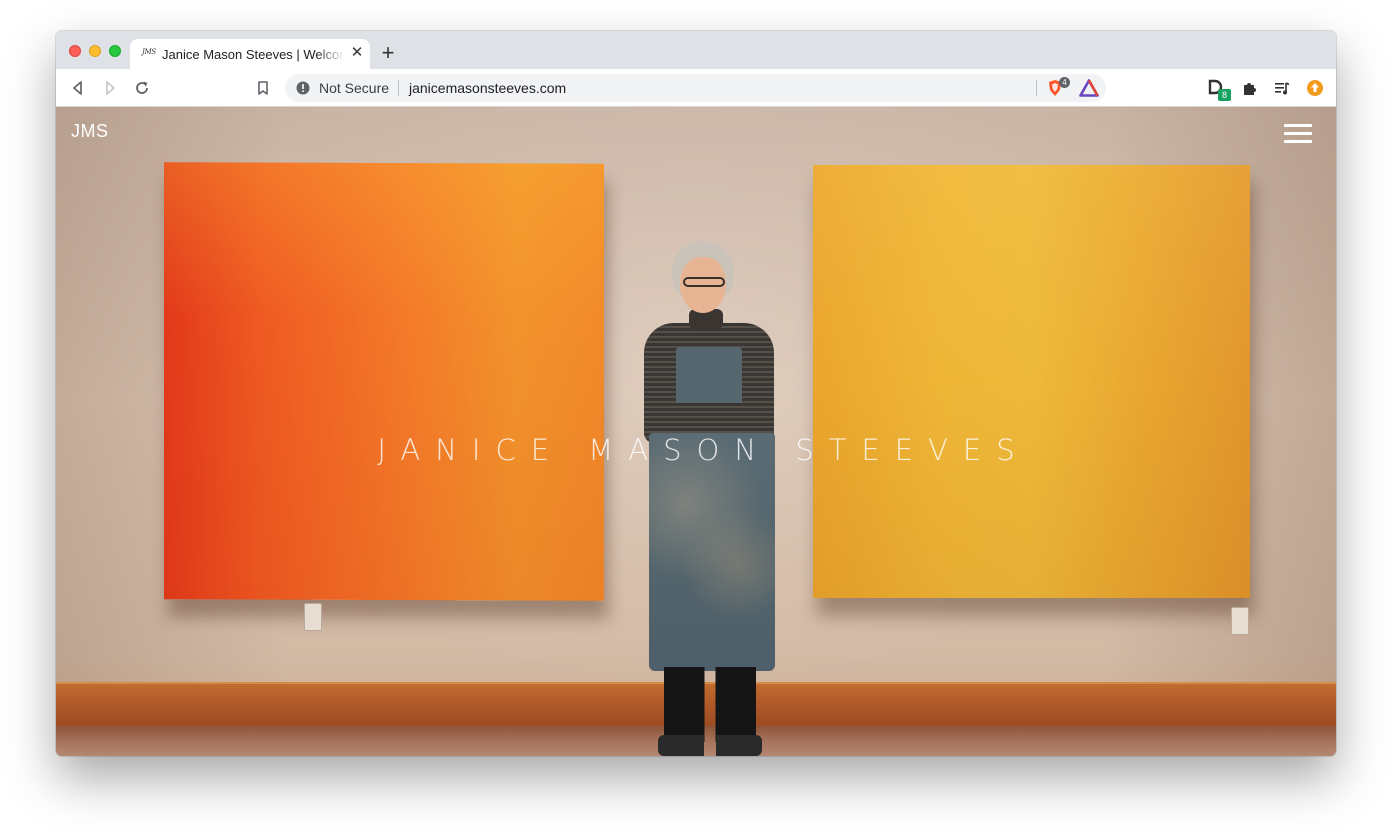 This screenshot has width=1392, height=836. What do you see at coordinates (354, 88) in the screenshot?
I see `security-status: Not Secure` at bounding box center [354, 88].